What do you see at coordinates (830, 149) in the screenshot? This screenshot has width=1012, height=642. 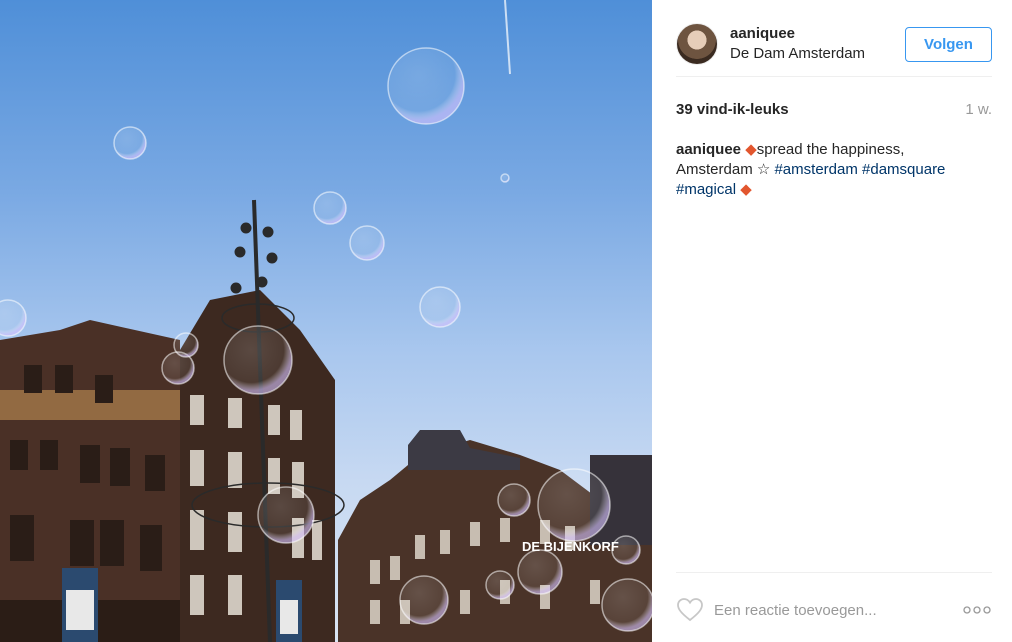 I see `caption-text-1: spread the happiness,` at bounding box center [830, 149].